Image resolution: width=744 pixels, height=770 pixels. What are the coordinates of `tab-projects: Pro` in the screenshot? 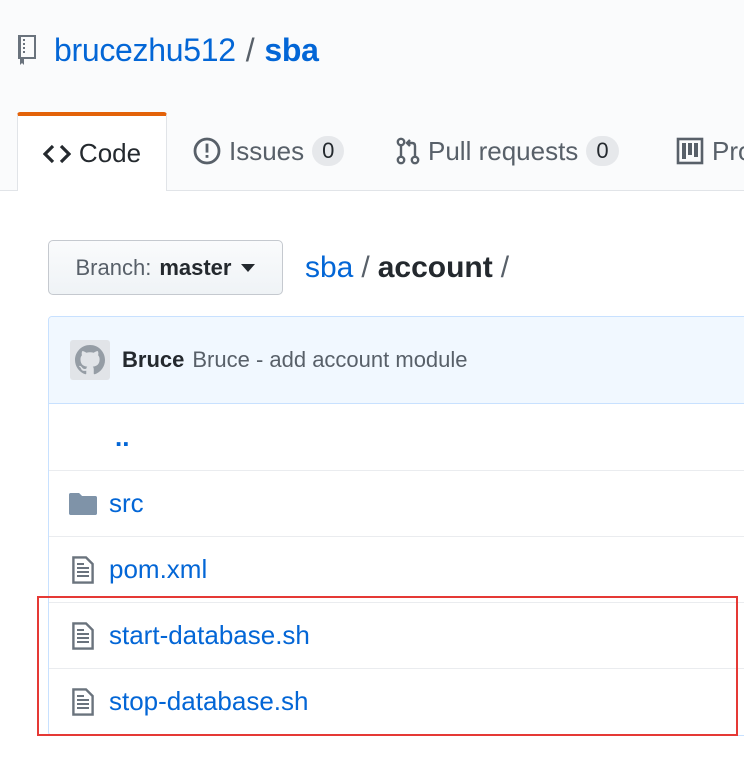 It's located at (710, 151).